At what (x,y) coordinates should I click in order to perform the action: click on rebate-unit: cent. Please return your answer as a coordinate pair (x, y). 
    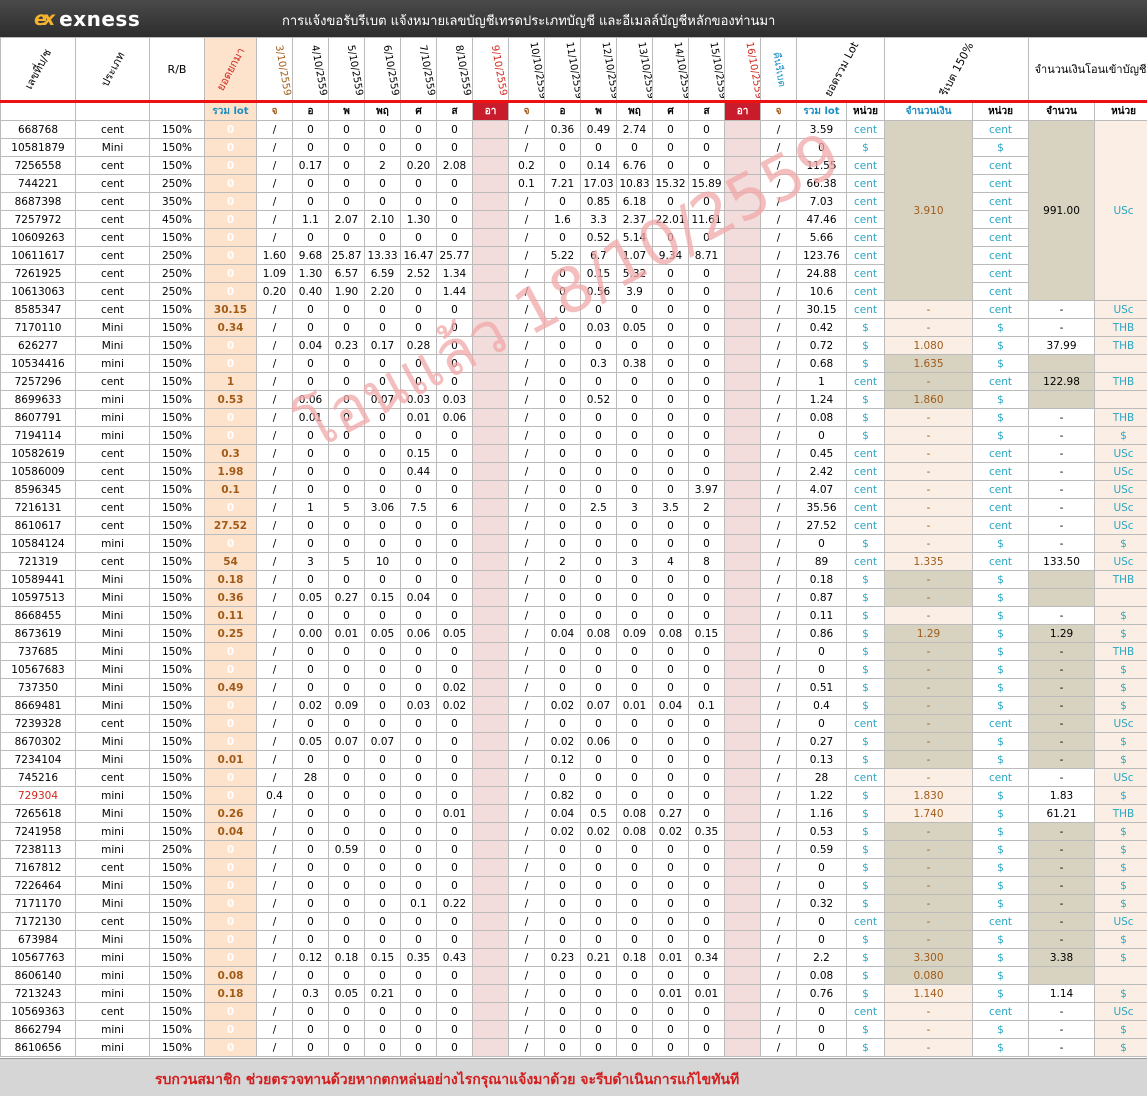
    Looking at the image, I should click on (1001, 274).